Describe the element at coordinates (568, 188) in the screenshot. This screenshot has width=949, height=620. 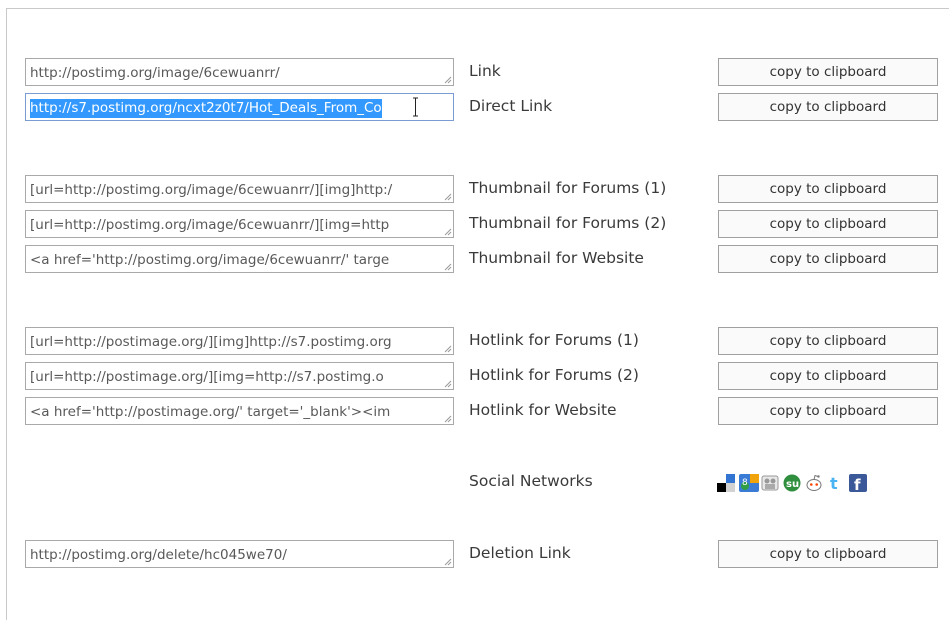
I see `thumbnail-forums-1-label: Thumbnail for Forums (1)` at that location.